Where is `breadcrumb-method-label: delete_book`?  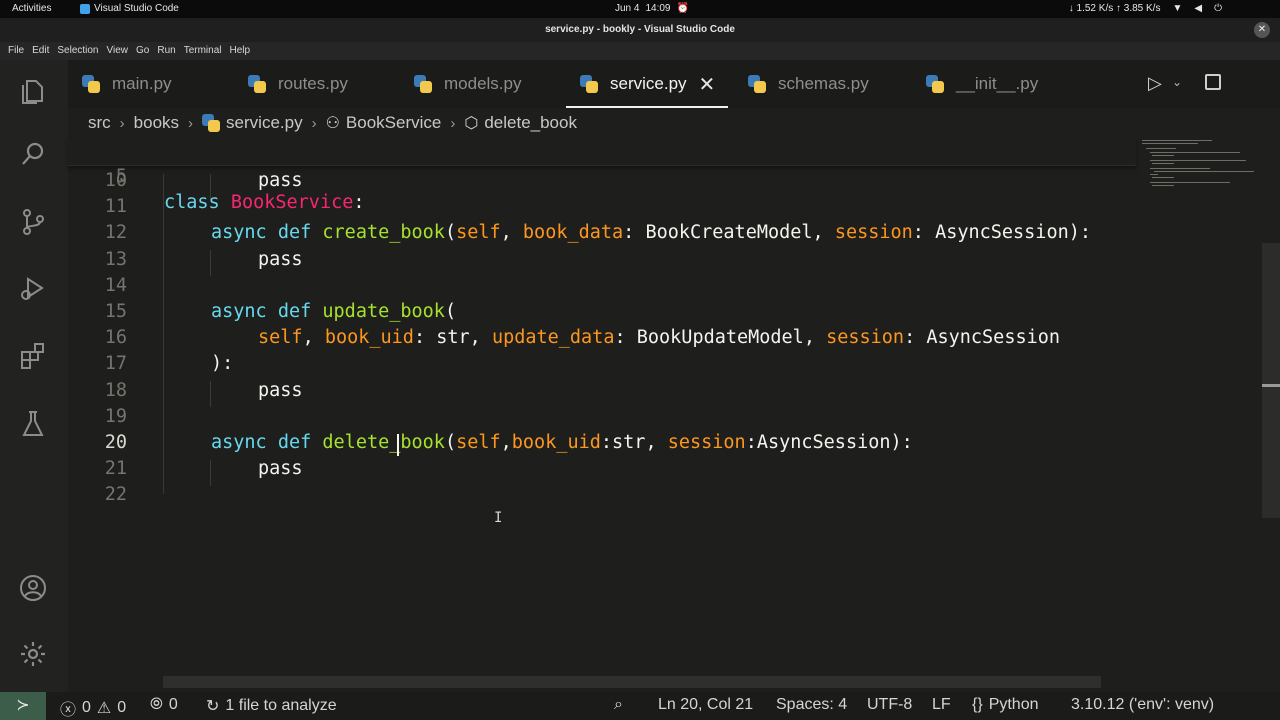
breadcrumb-method-label: delete_book is located at coordinates (530, 122).